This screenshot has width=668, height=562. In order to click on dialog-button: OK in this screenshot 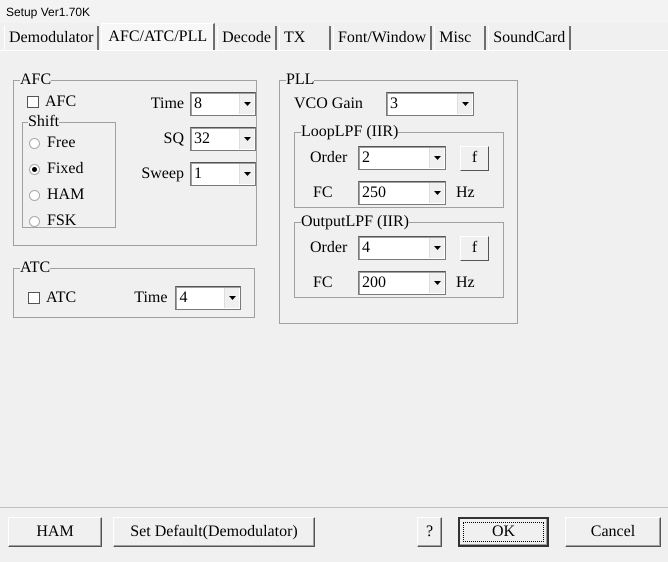, I will do `click(503, 532)`.